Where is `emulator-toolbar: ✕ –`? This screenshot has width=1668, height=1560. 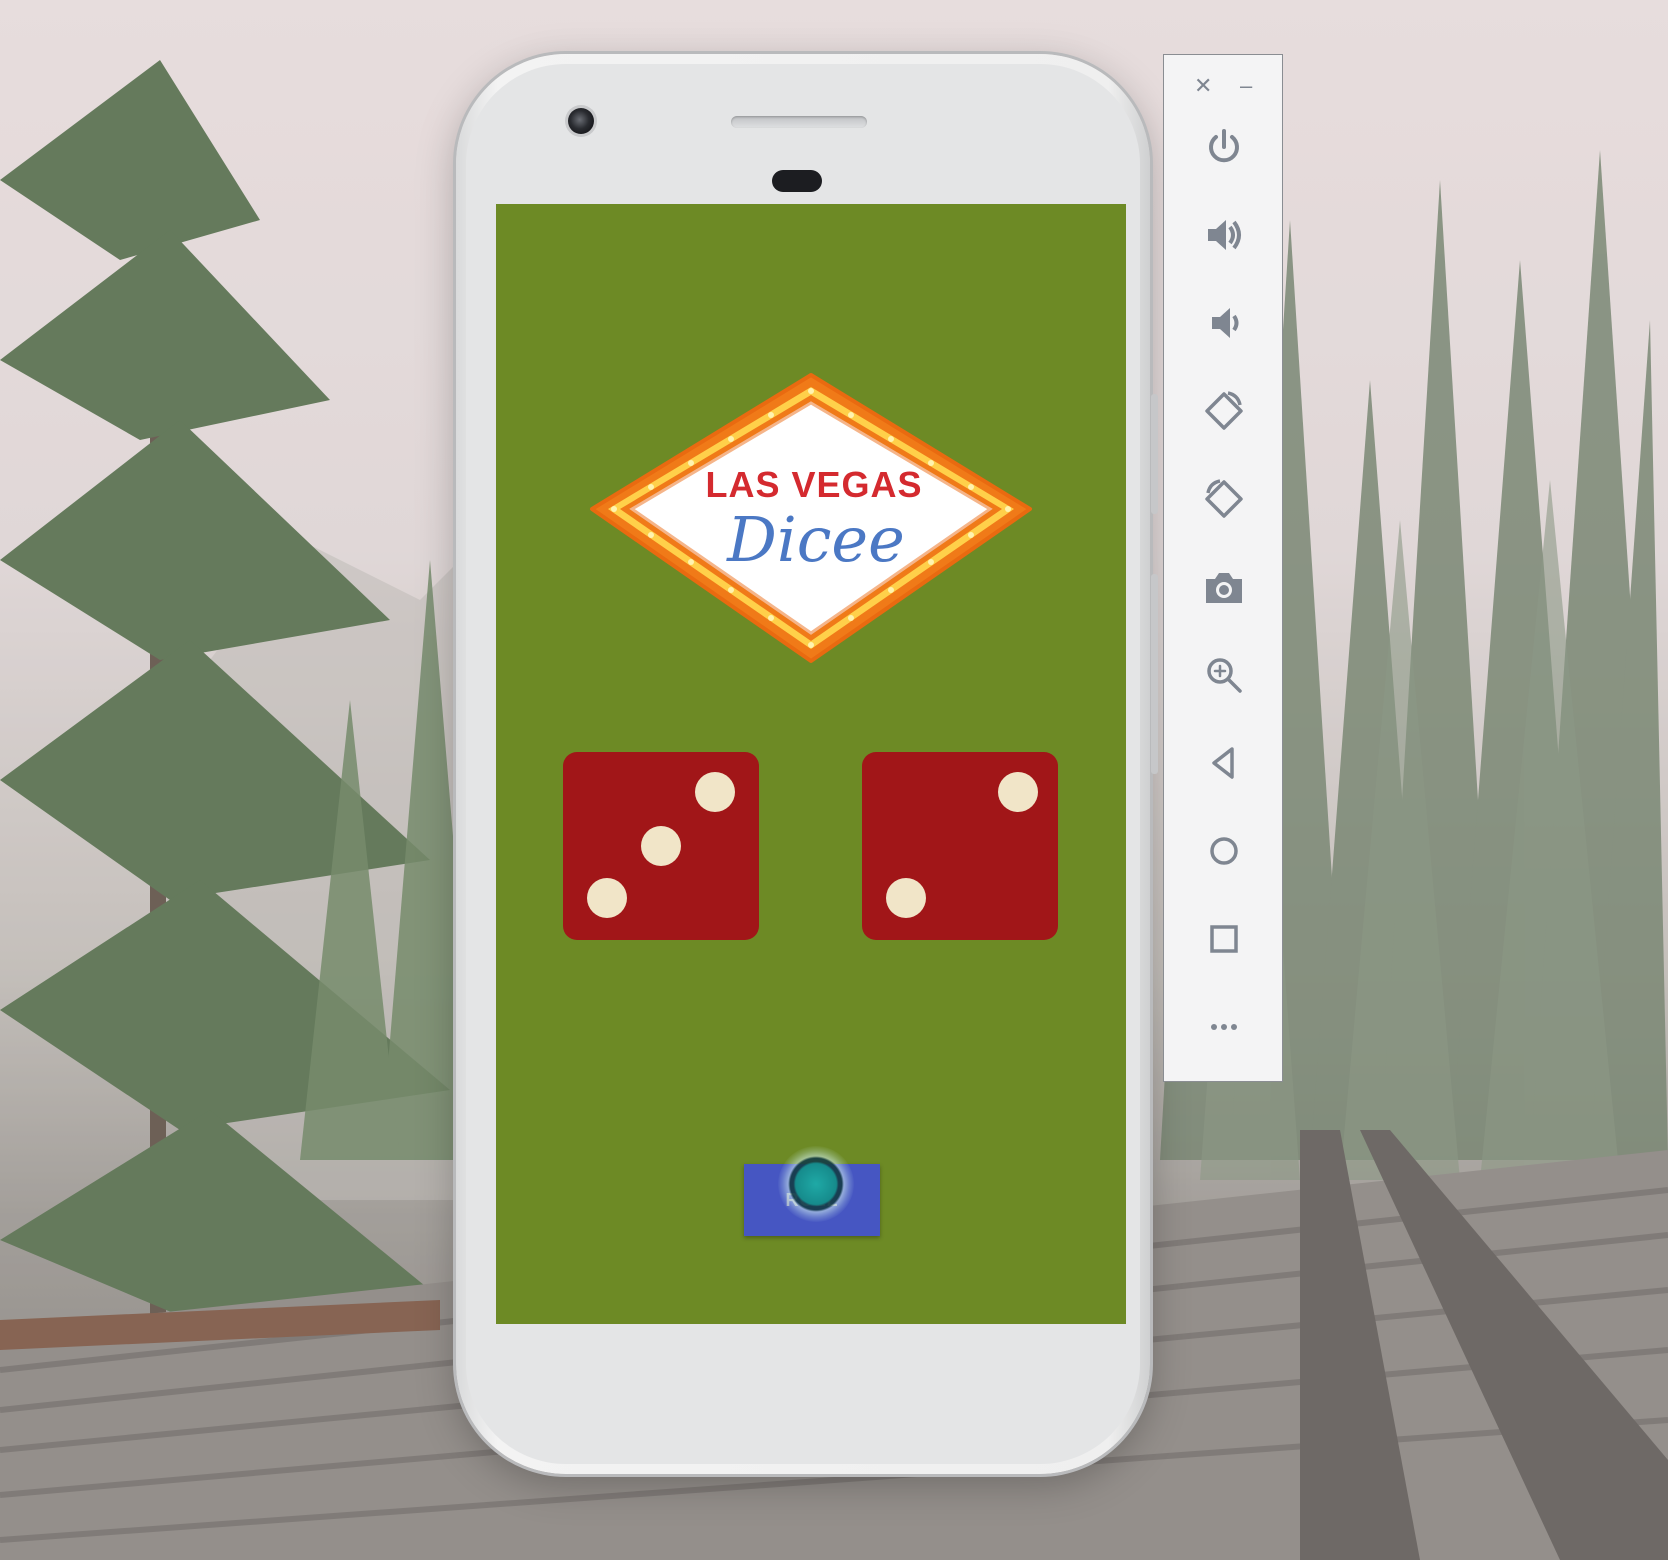
emulator-toolbar: ✕ – is located at coordinates (1223, 568).